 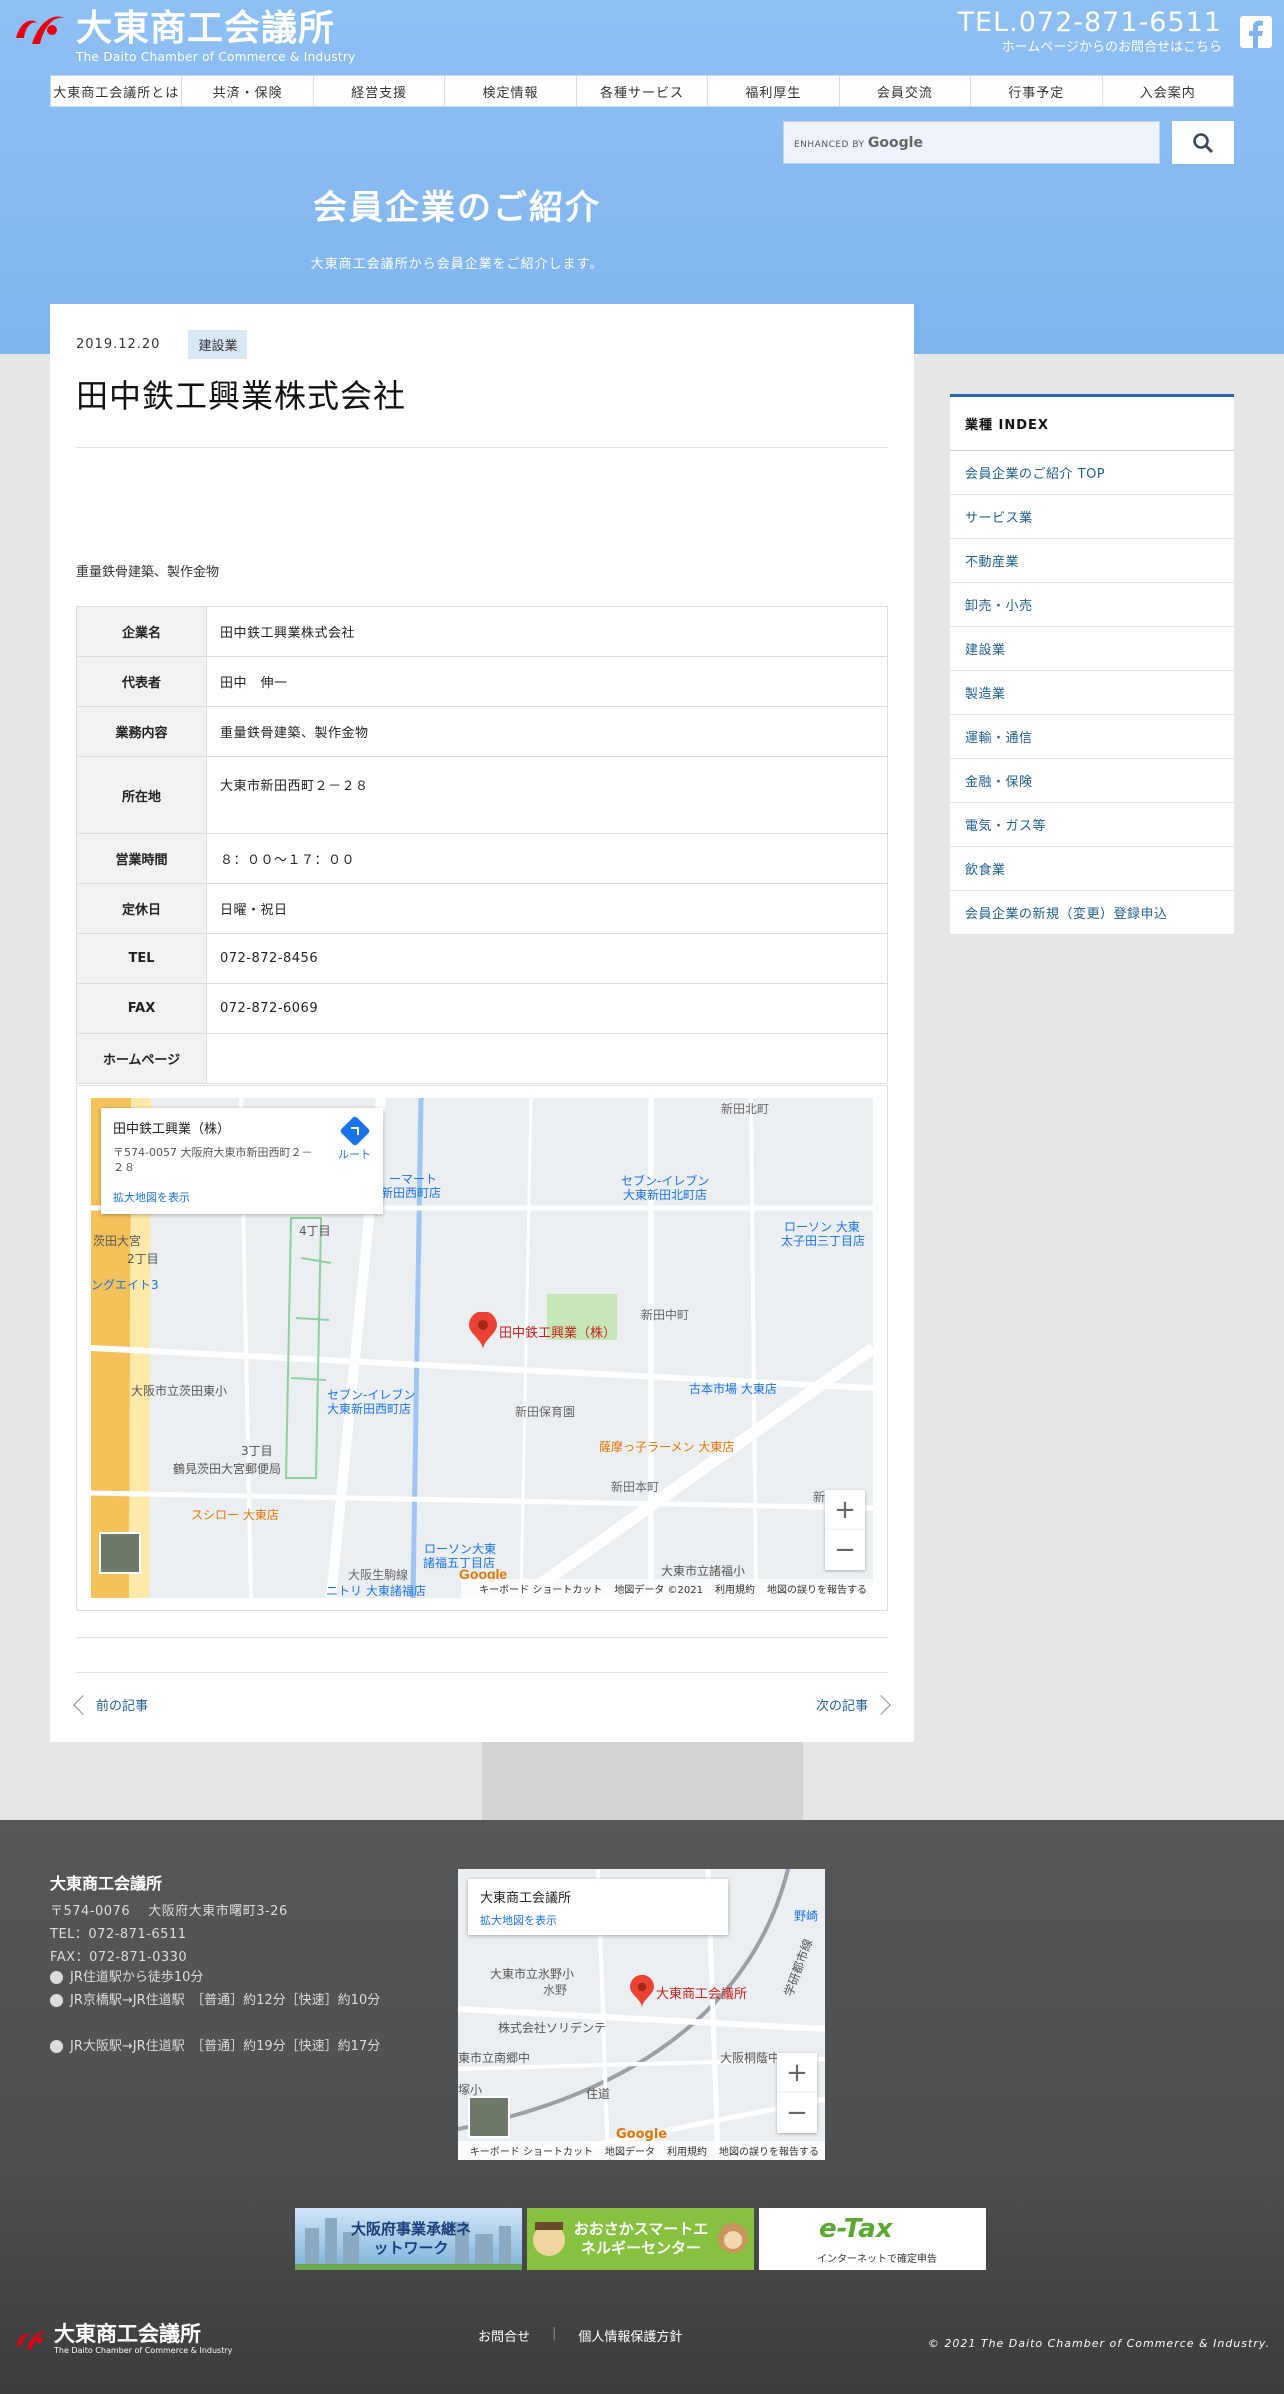 I want to click on header-tel: TEL.072-871-6511, so click(x=1089, y=22).